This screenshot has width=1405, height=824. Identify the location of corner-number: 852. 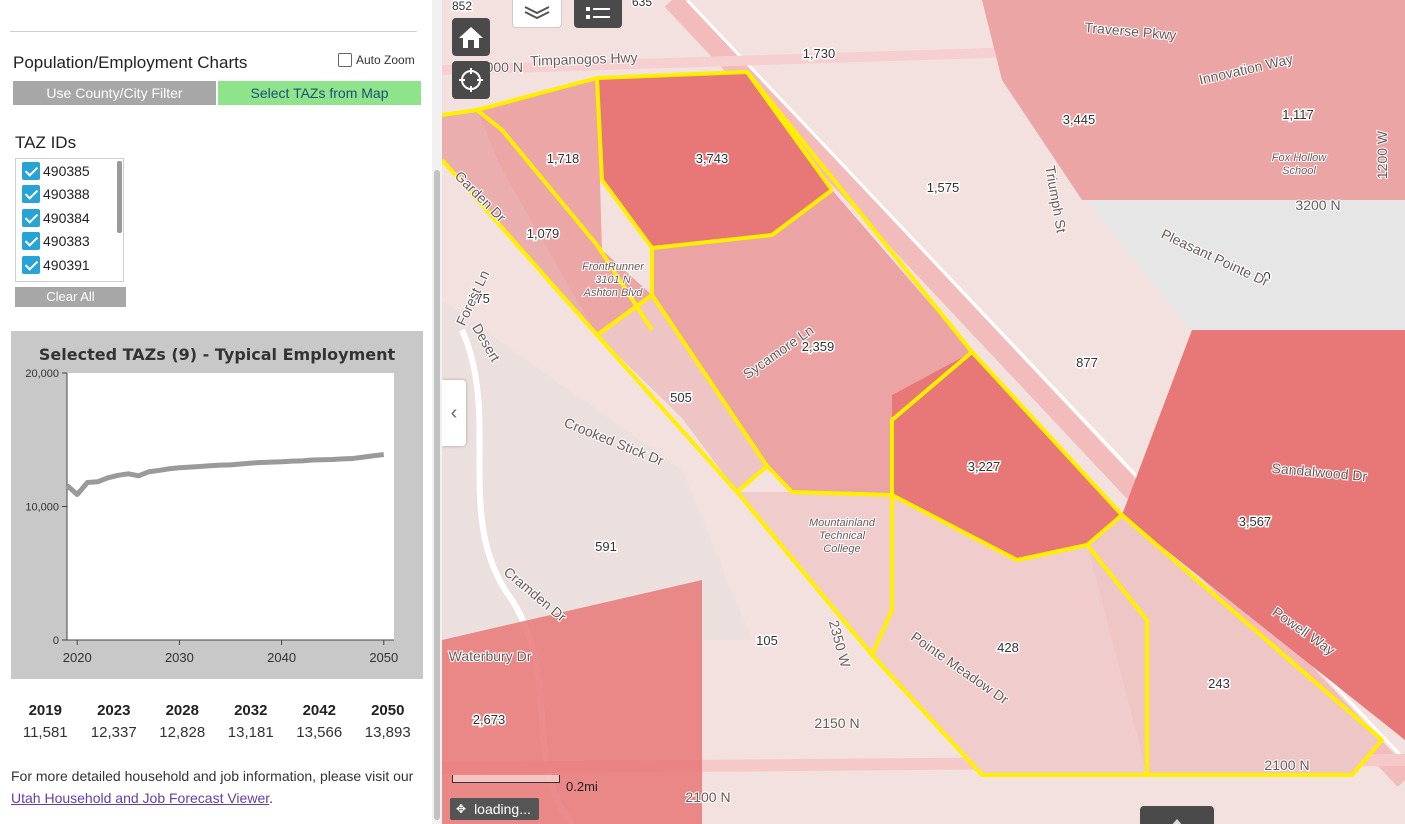
(462, 6).